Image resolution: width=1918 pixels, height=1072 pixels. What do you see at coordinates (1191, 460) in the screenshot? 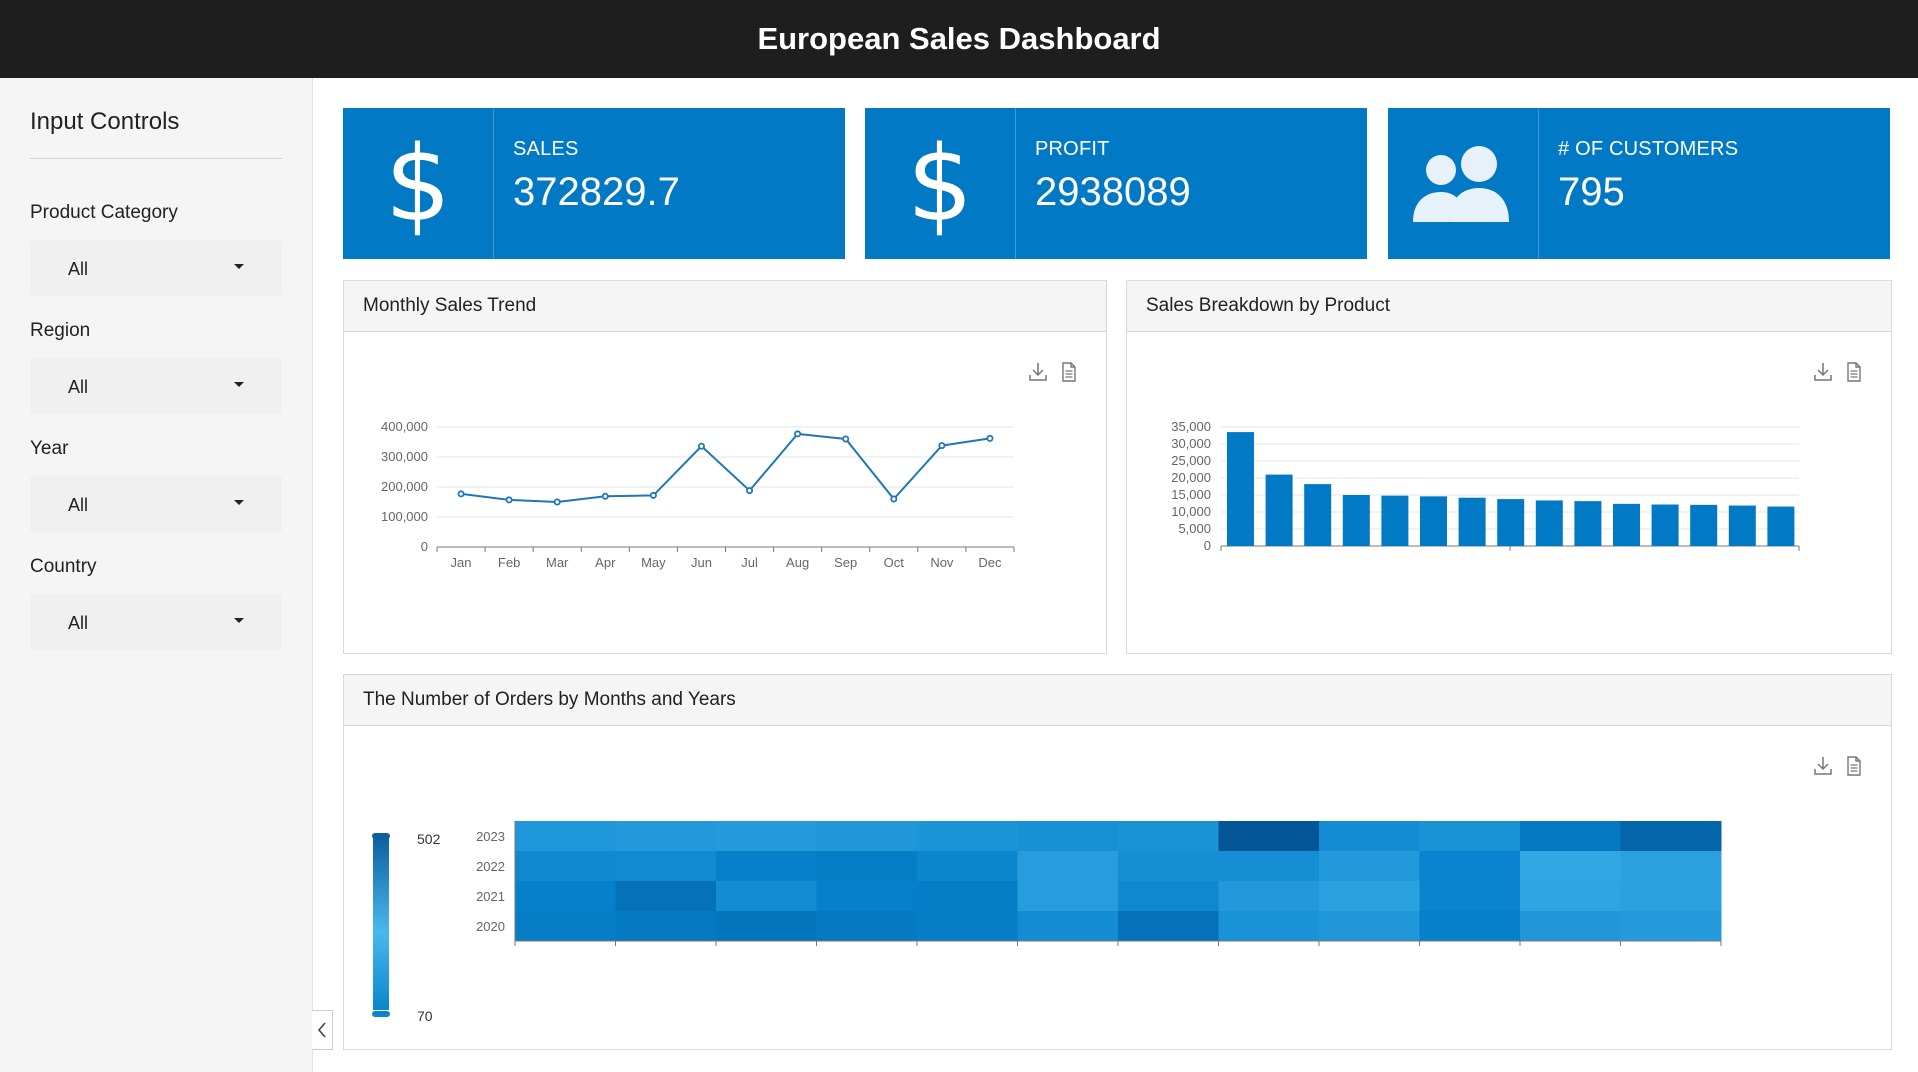
I see `y-tick-label: 25,000` at bounding box center [1191, 460].